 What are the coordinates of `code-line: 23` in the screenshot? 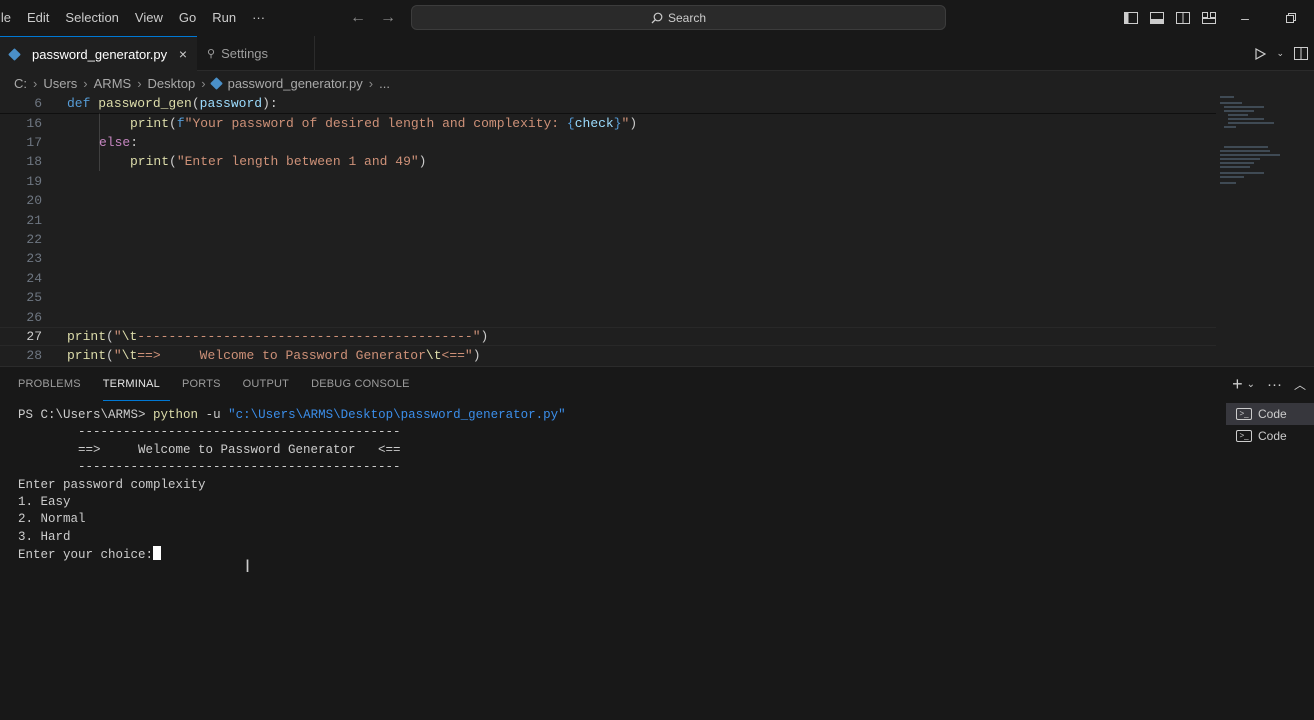 It's located at (608, 258).